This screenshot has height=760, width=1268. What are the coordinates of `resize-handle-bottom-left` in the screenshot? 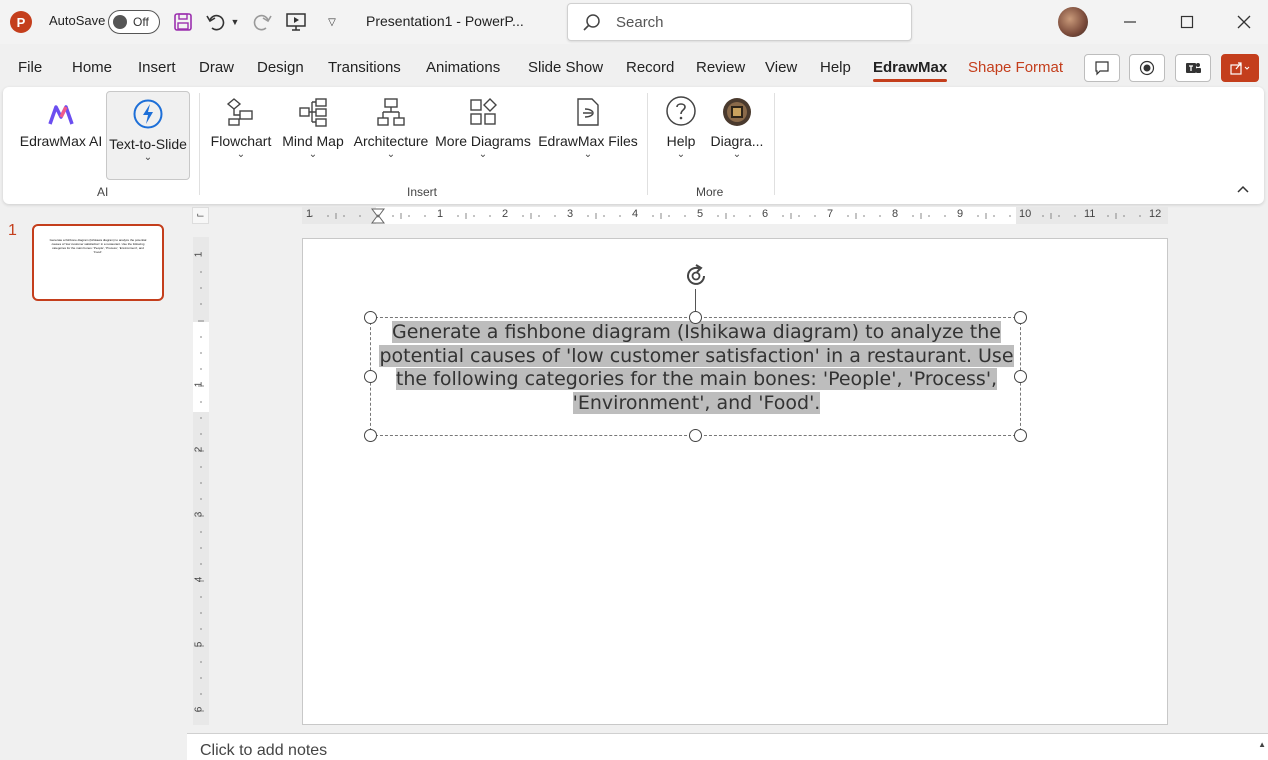 It's located at (370, 435).